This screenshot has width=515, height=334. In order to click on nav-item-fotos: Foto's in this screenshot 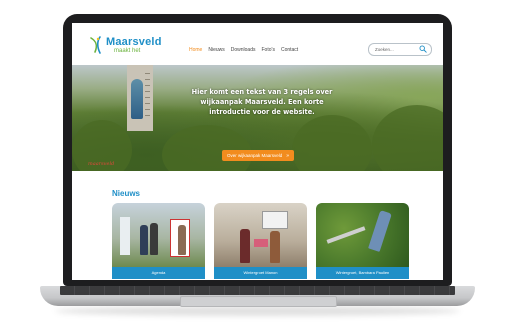, I will do `click(268, 50)`.